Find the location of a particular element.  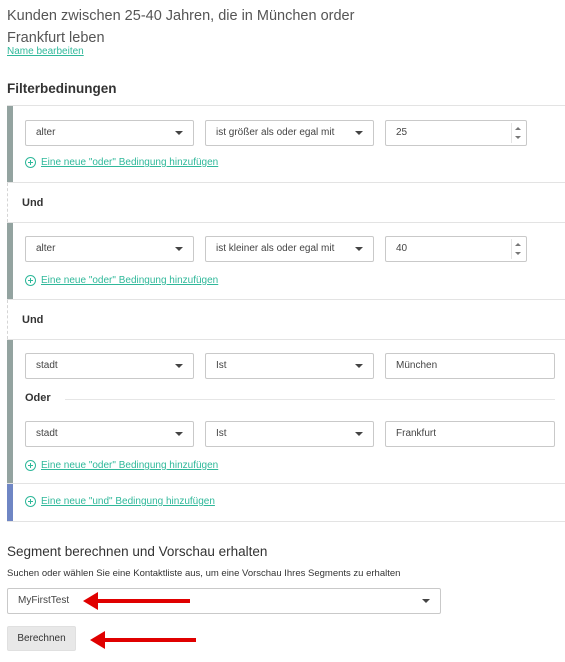

value-input-text: 25 is located at coordinates (402, 132).